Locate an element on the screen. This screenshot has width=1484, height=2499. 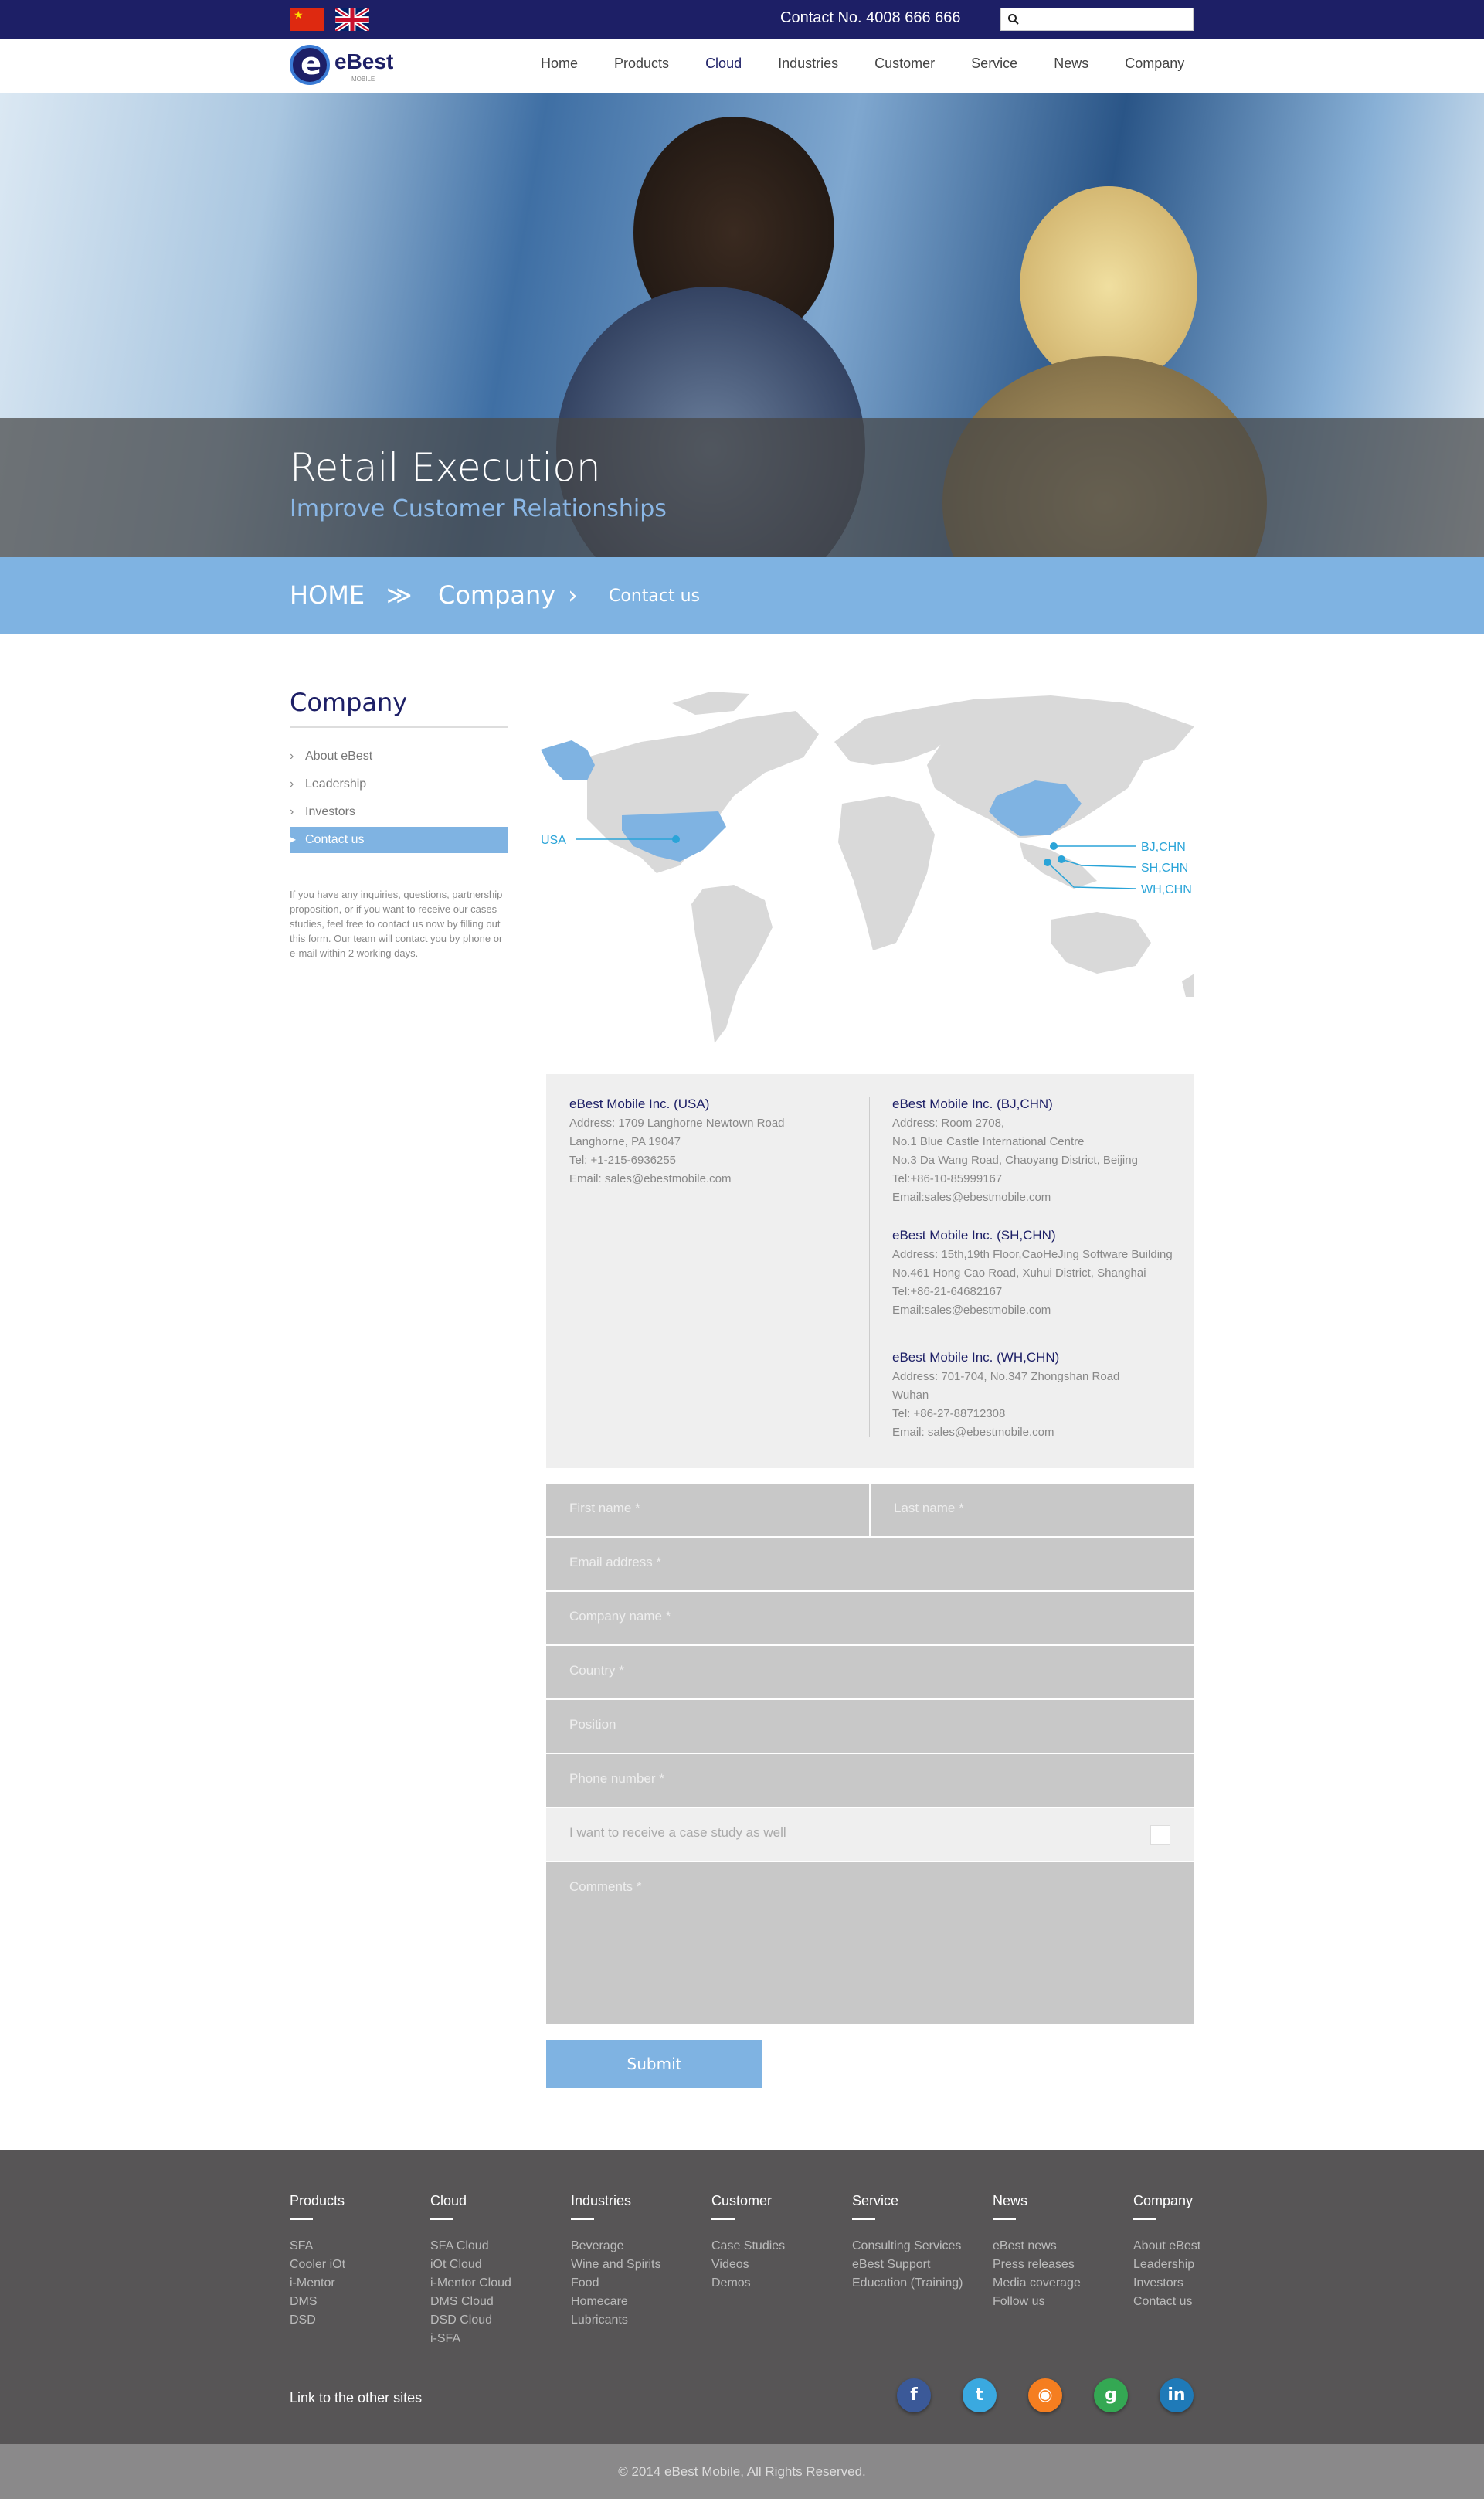
footer-col-title: Customer is located at coordinates (777, 2202).